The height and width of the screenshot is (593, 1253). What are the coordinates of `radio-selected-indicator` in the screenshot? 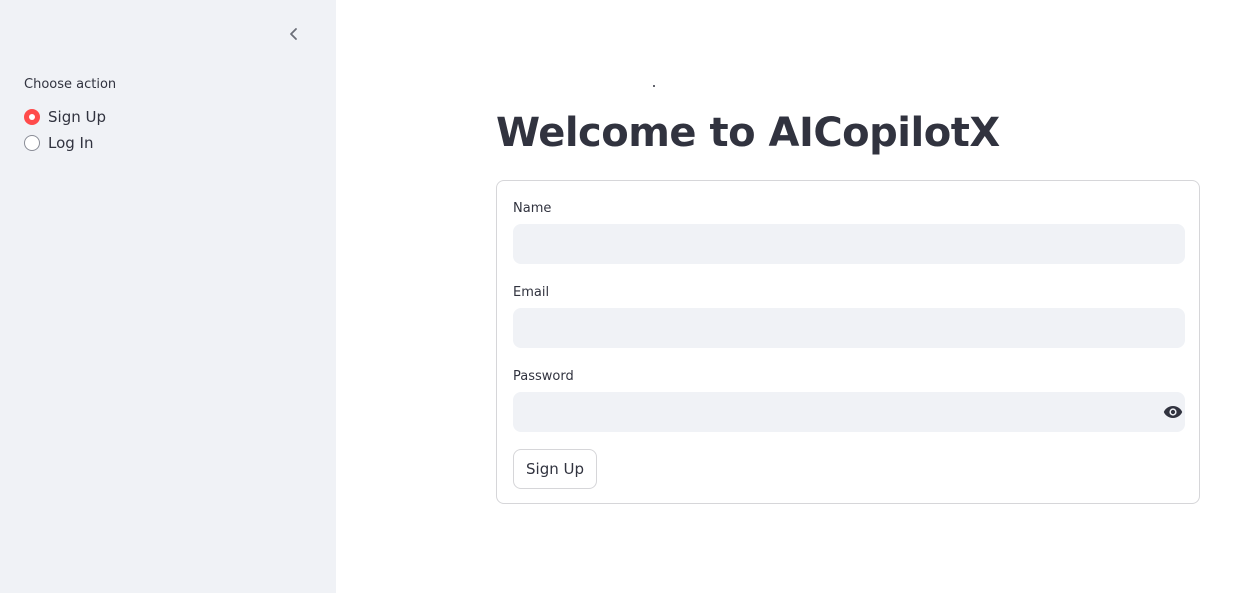 It's located at (32, 117).